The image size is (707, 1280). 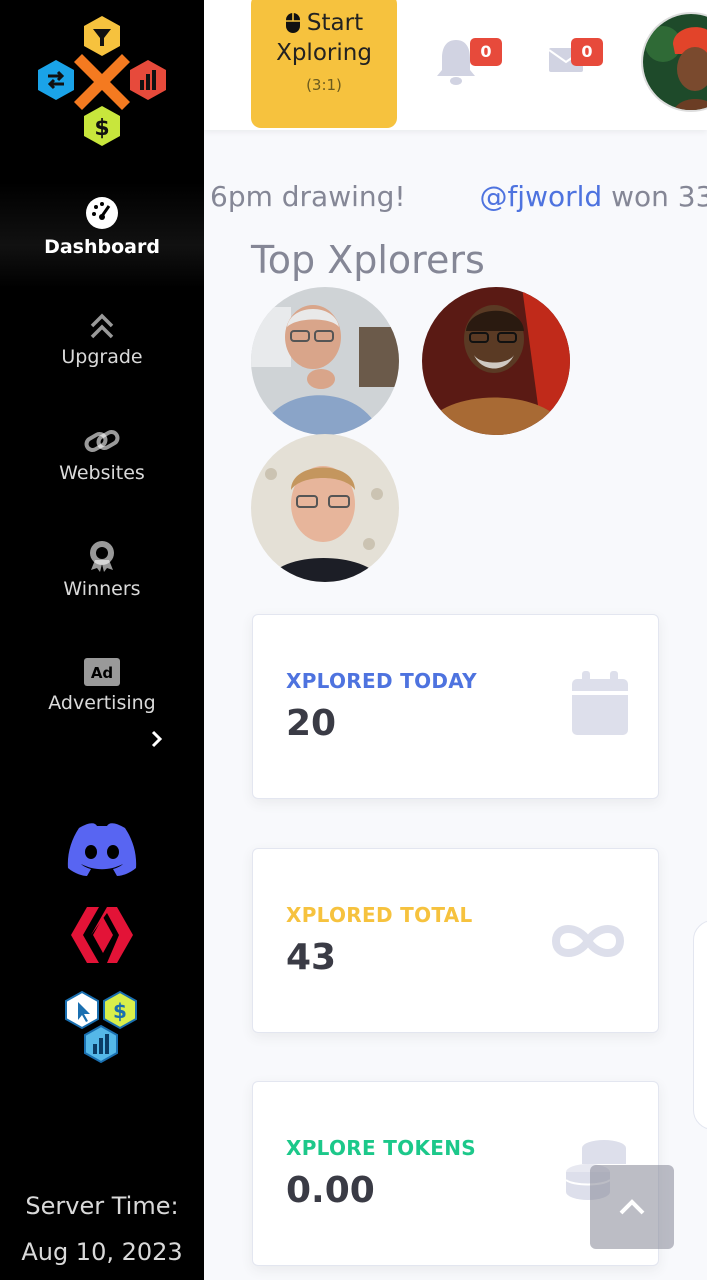 What do you see at coordinates (311, 957) in the screenshot?
I see `card-value: 43` at bounding box center [311, 957].